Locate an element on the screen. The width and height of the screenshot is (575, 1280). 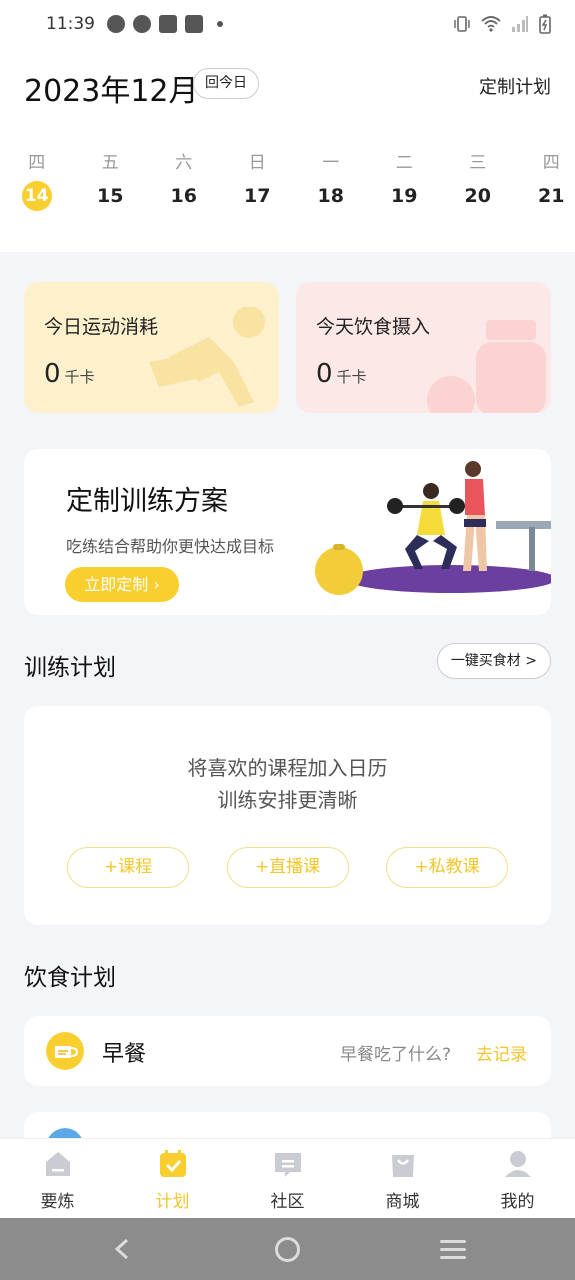
back-icon is located at coordinates (122, 1249).